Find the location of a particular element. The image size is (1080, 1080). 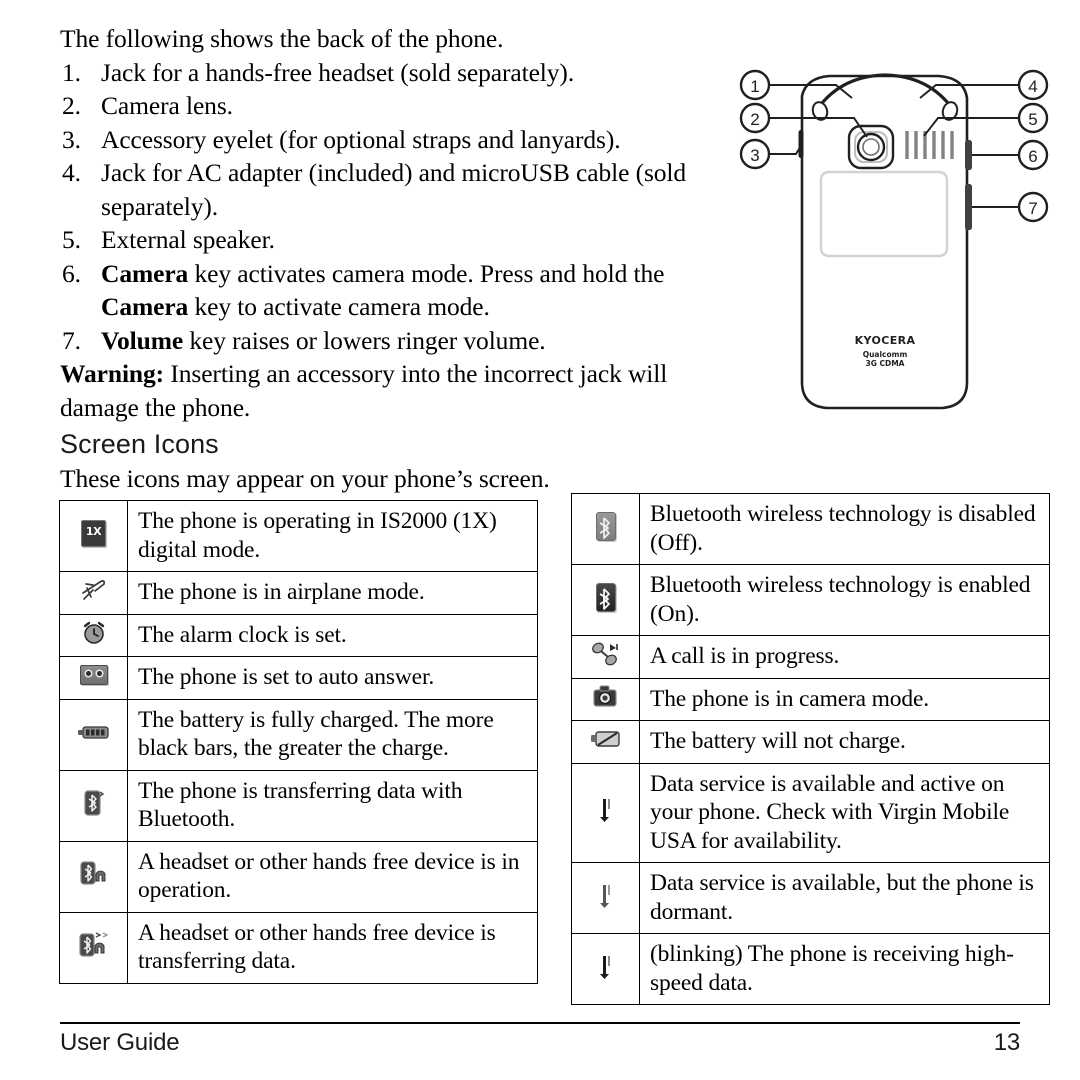

table-row: The battery will not charge. is located at coordinates (810, 742).